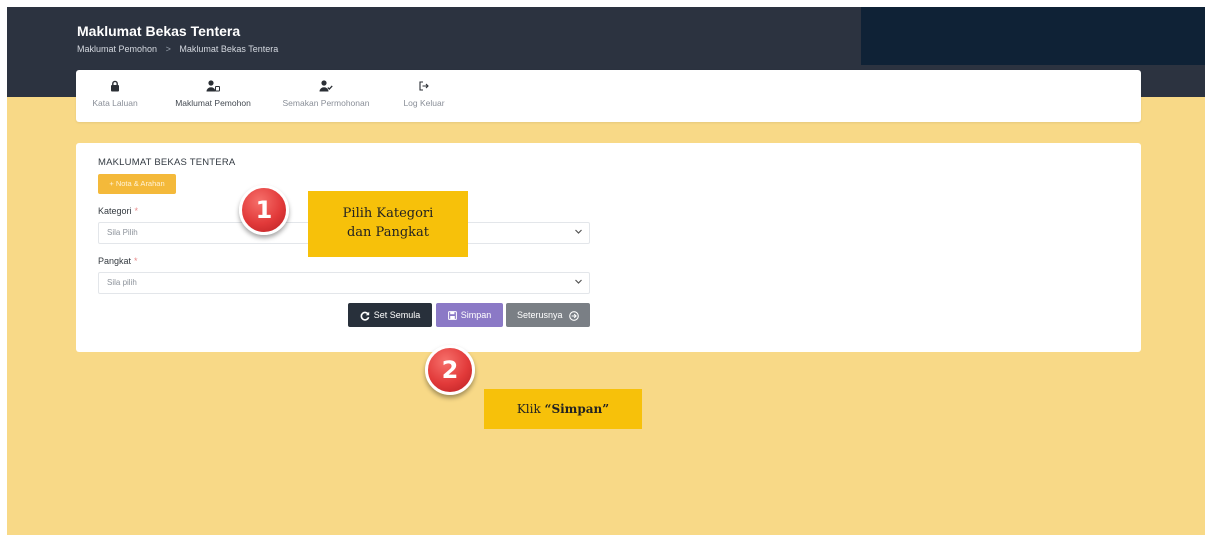 The width and height of the screenshot is (1205, 535). Describe the element at coordinates (117, 49) in the screenshot. I see `breadcrumb-item-maklumat-pemohon: Maklumat Pemohon` at that location.